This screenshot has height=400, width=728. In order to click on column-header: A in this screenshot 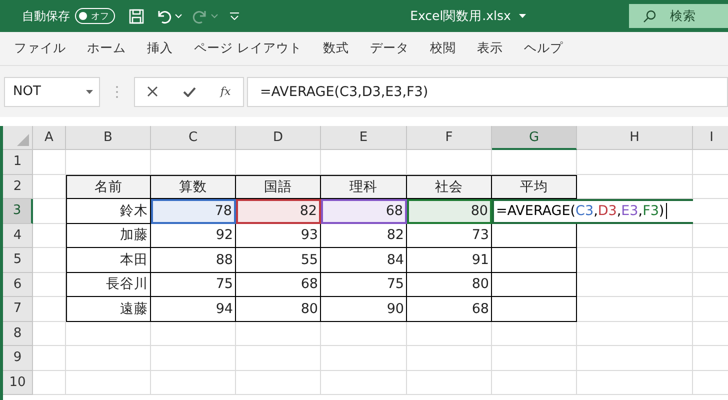, I will do `click(49, 138)`.